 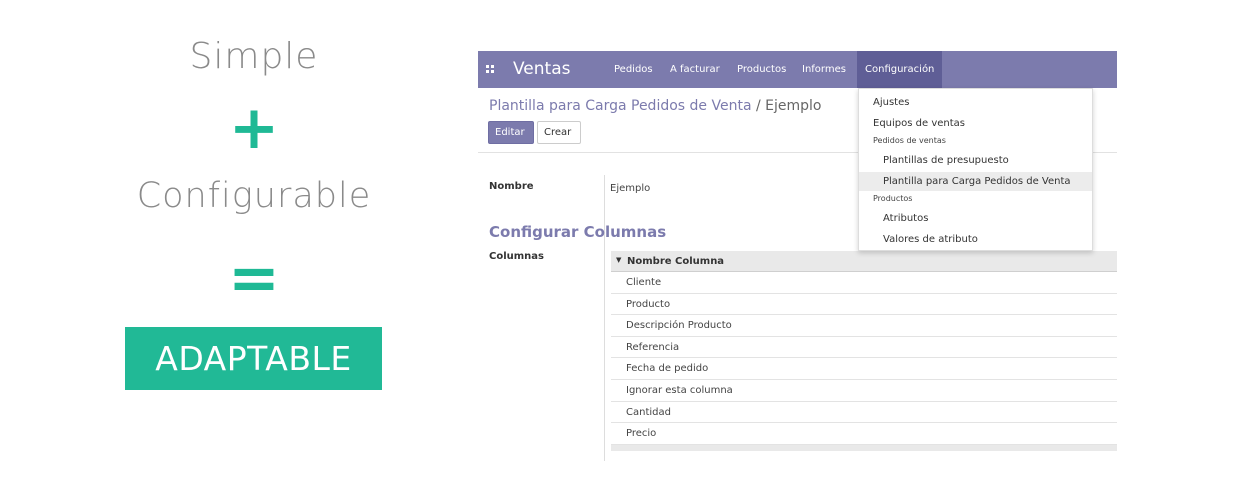 What do you see at coordinates (578, 232) in the screenshot?
I see `section-title: Configurar Columnas` at bounding box center [578, 232].